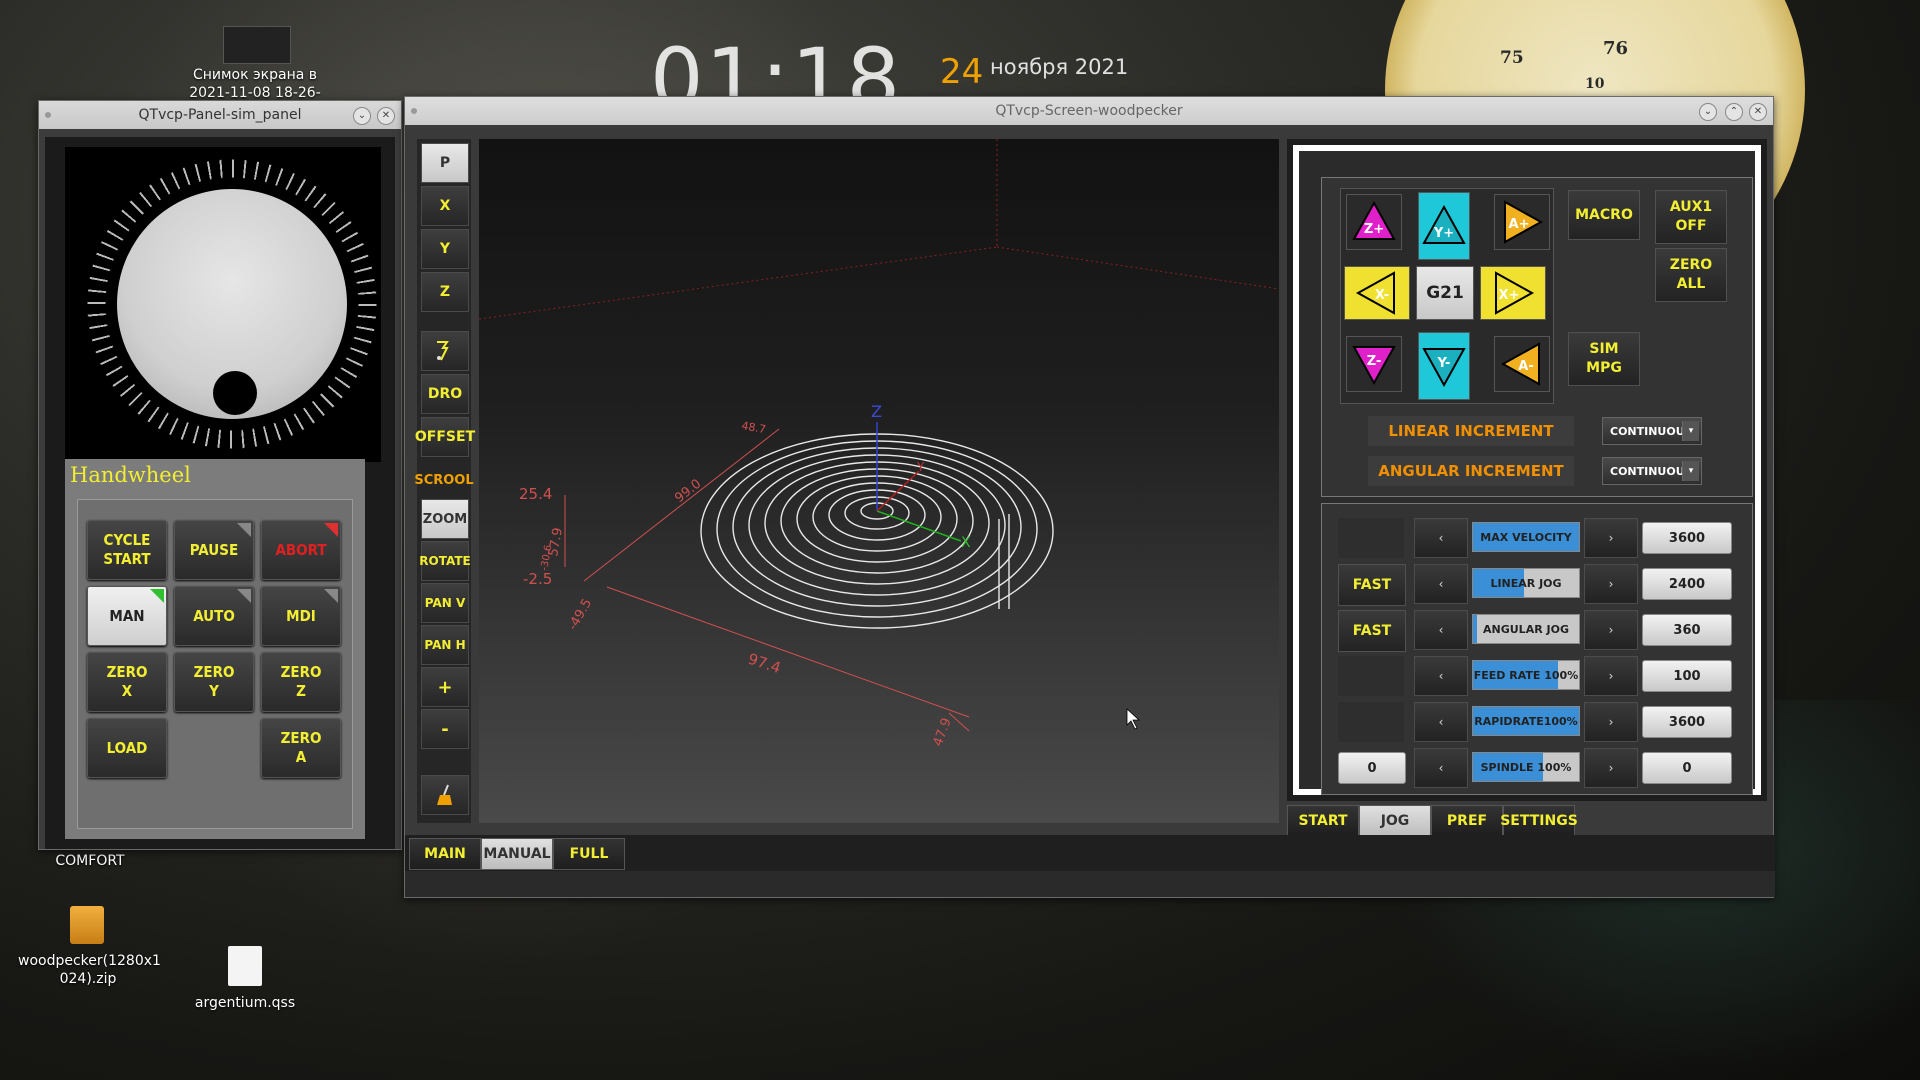 This screenshot has width=1920, height=1080. I want to click on mdi-label: MDI, so click(301, 615).